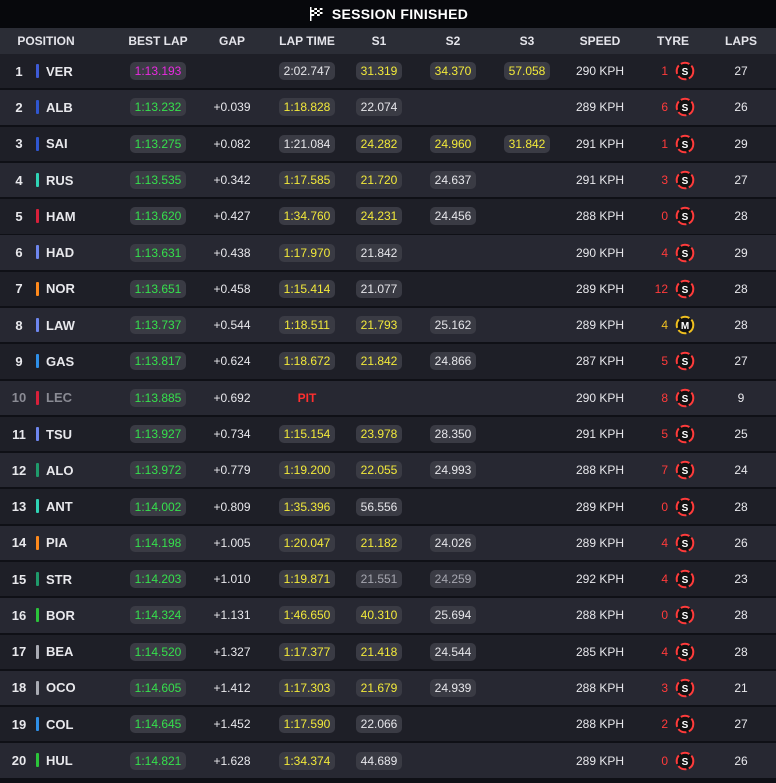 This screenshot has height=783, width=776. What do you see at coordinates (19, 543) in the screenshot?
I see `position: 14` at bounding box center [19, 543].